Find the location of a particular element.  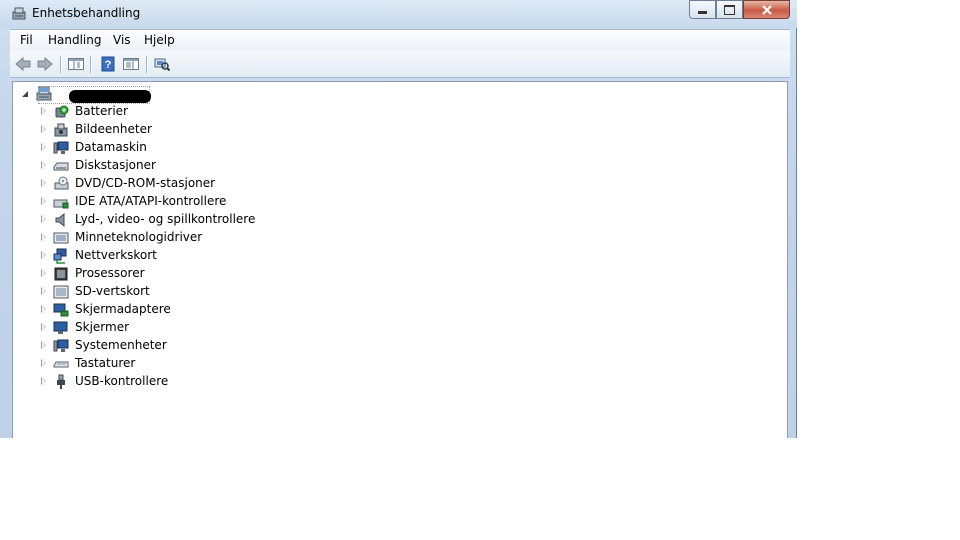

collapse-arrow-icon is located at coordinates (25, 94).